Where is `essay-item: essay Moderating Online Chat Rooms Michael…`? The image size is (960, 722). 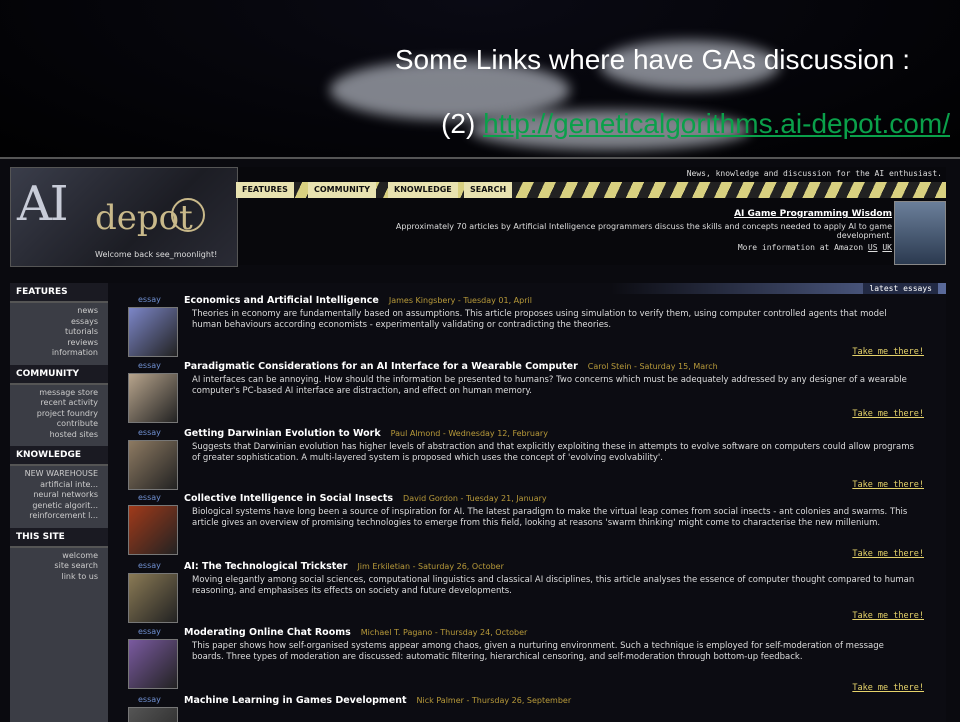
essay-item: essay Moderating Online Chat Rooms Michael… is located at coordinates (533, 660).